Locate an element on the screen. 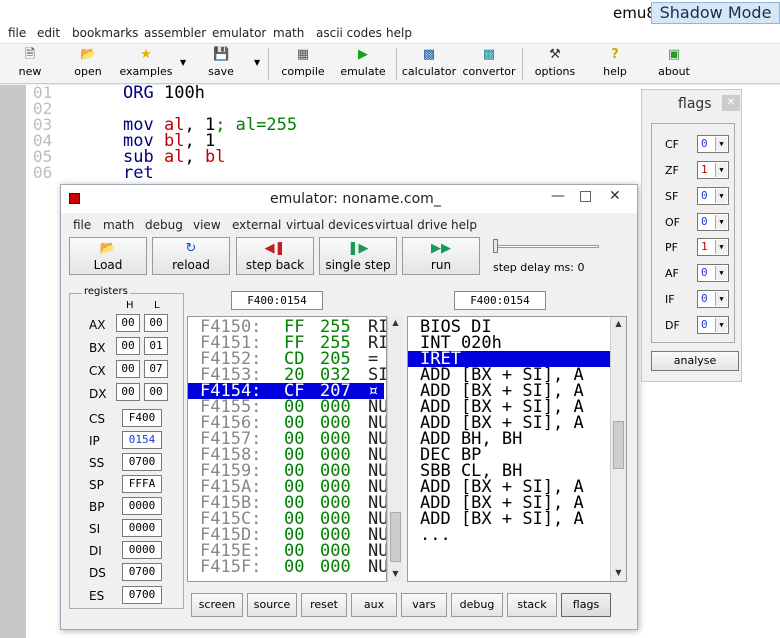  step-delay-slider: step delay ms: 0 is located at coordinates (549, 256).